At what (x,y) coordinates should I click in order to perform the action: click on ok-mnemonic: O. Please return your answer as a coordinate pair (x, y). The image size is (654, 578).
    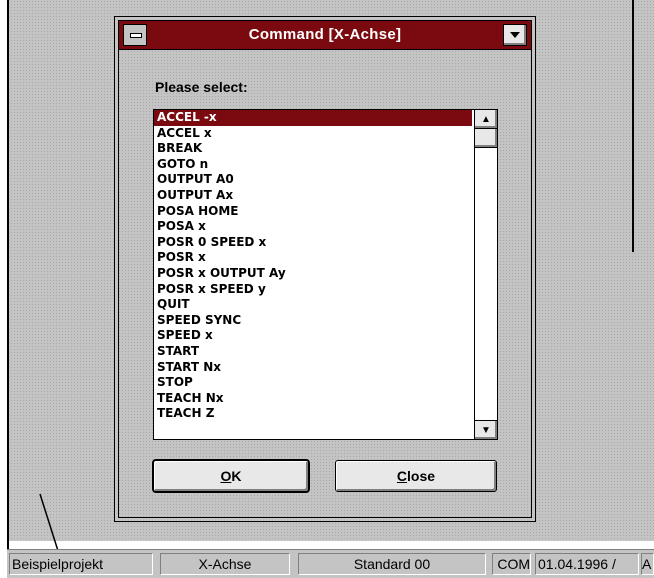
    Looking at the image, I should click on (226, 476).